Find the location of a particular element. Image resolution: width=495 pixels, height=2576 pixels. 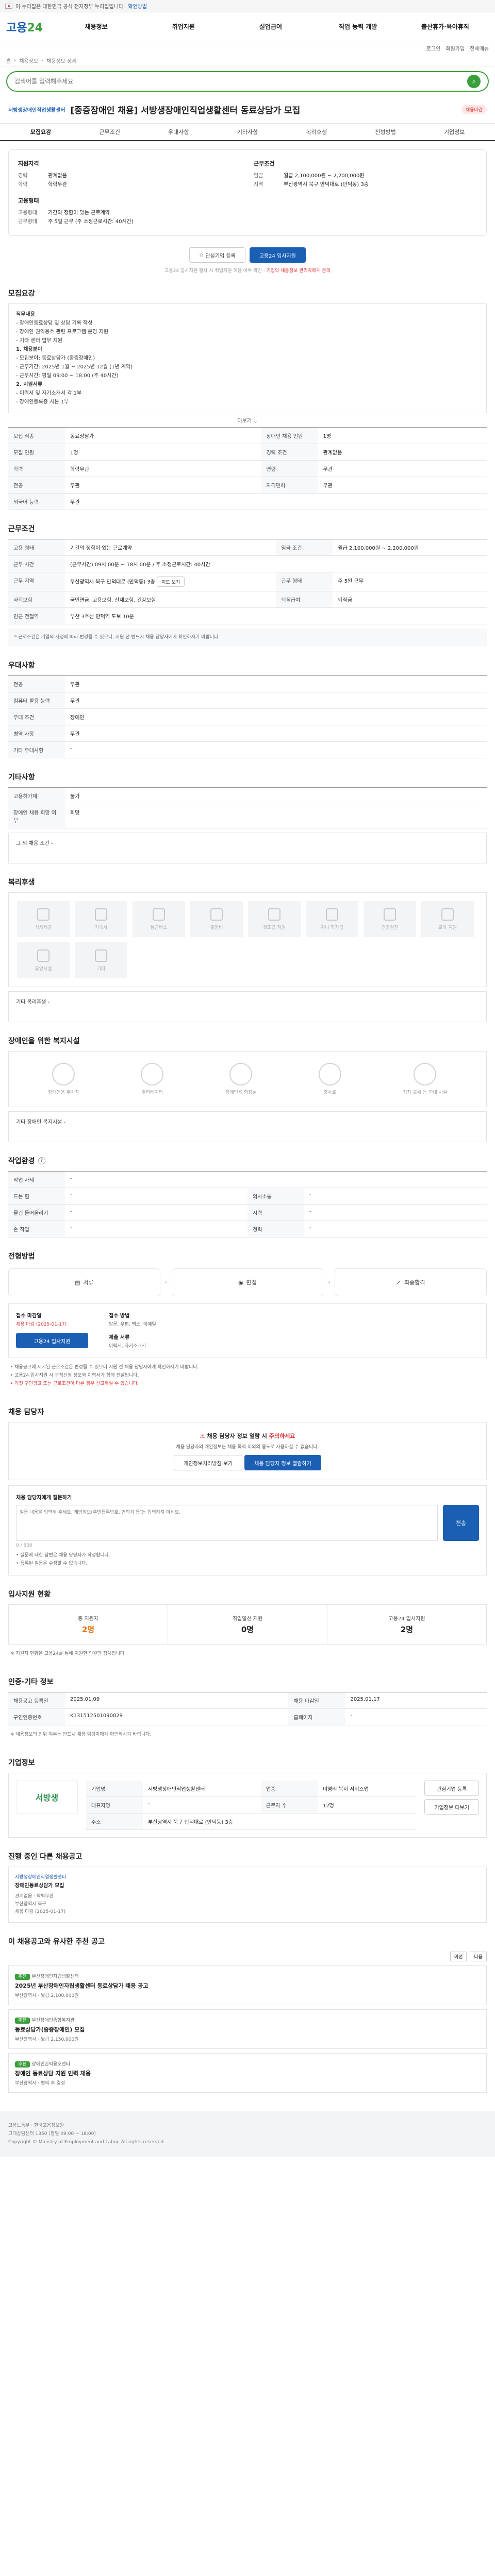

char-count: 0 / 500 is located at coordinates (24, 1545).